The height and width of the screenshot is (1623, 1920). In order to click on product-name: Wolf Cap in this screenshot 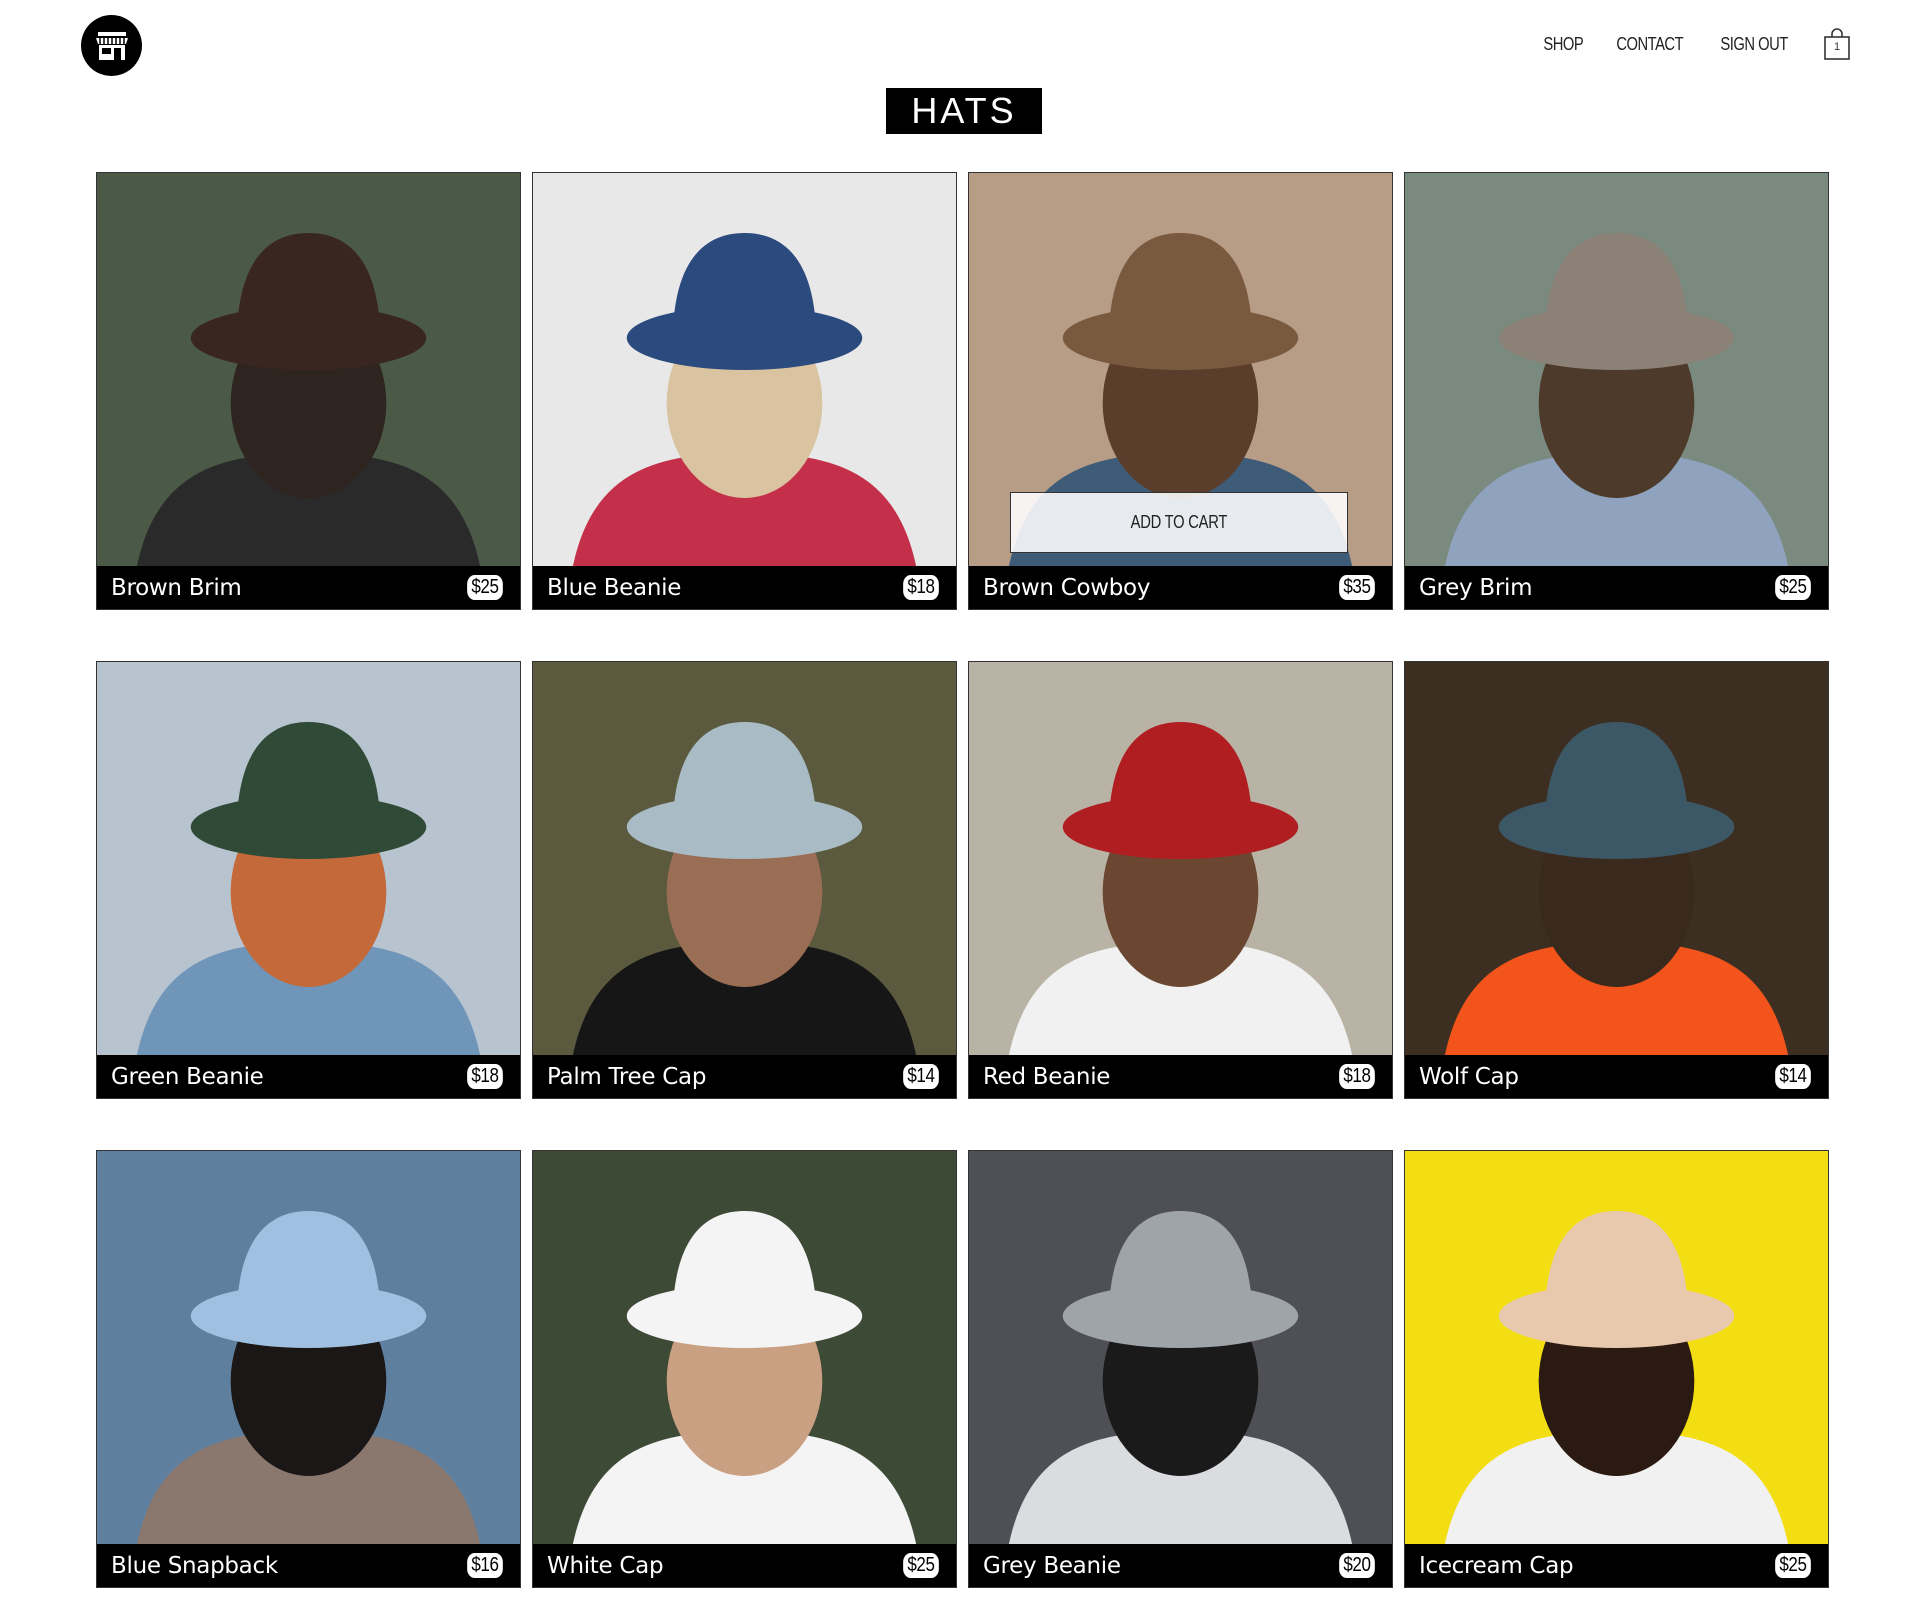, I will do `click(1469, 1076)`.